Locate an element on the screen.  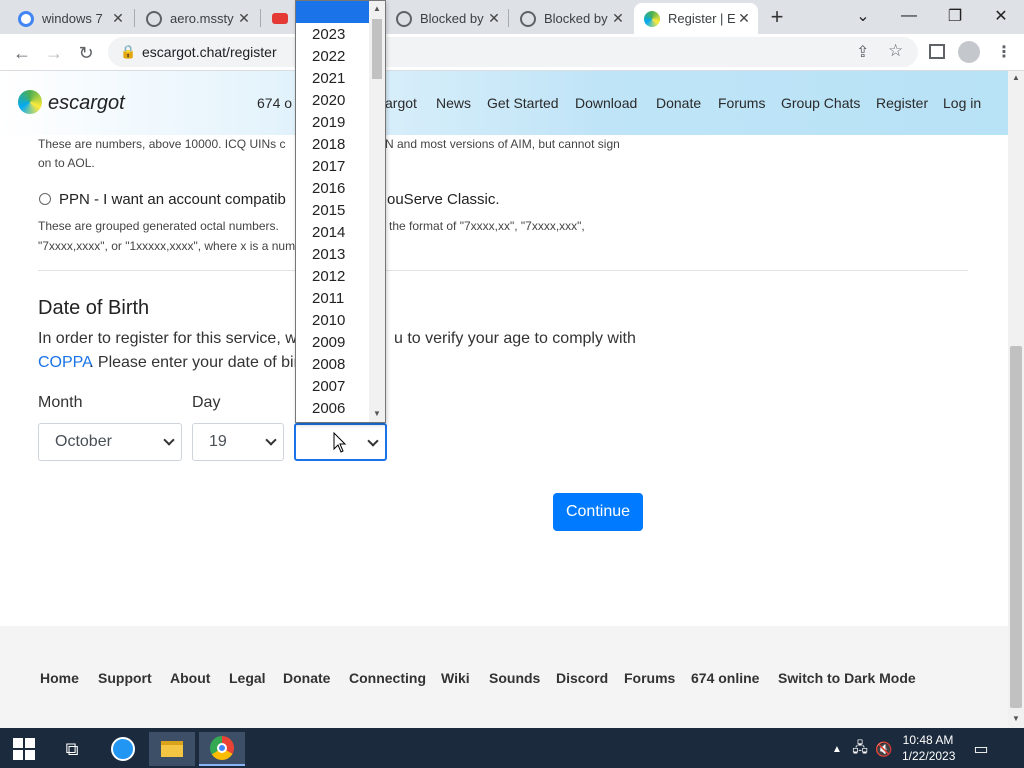
menu-kebab-icon: ⋮ is located at coordinates (1004, 52).